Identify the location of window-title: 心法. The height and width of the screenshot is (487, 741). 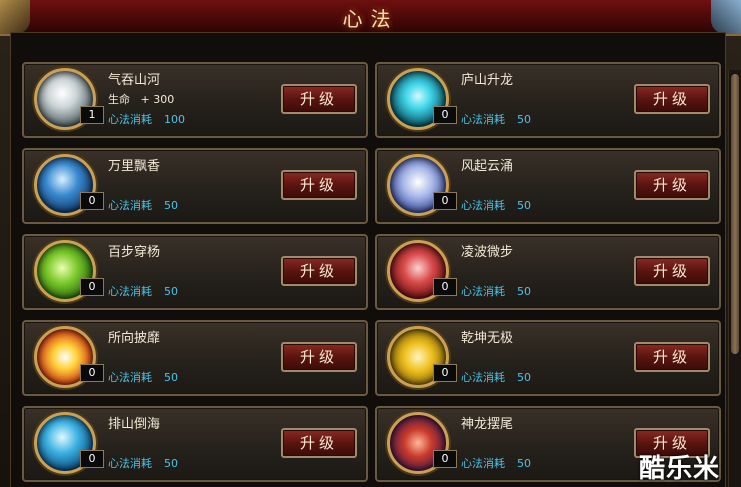
(370, 19).